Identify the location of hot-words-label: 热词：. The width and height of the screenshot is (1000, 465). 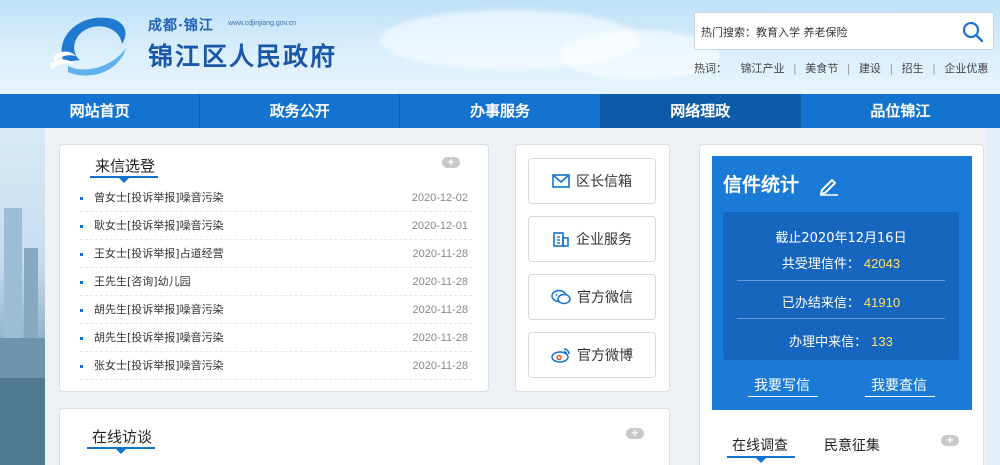
(710, 68).